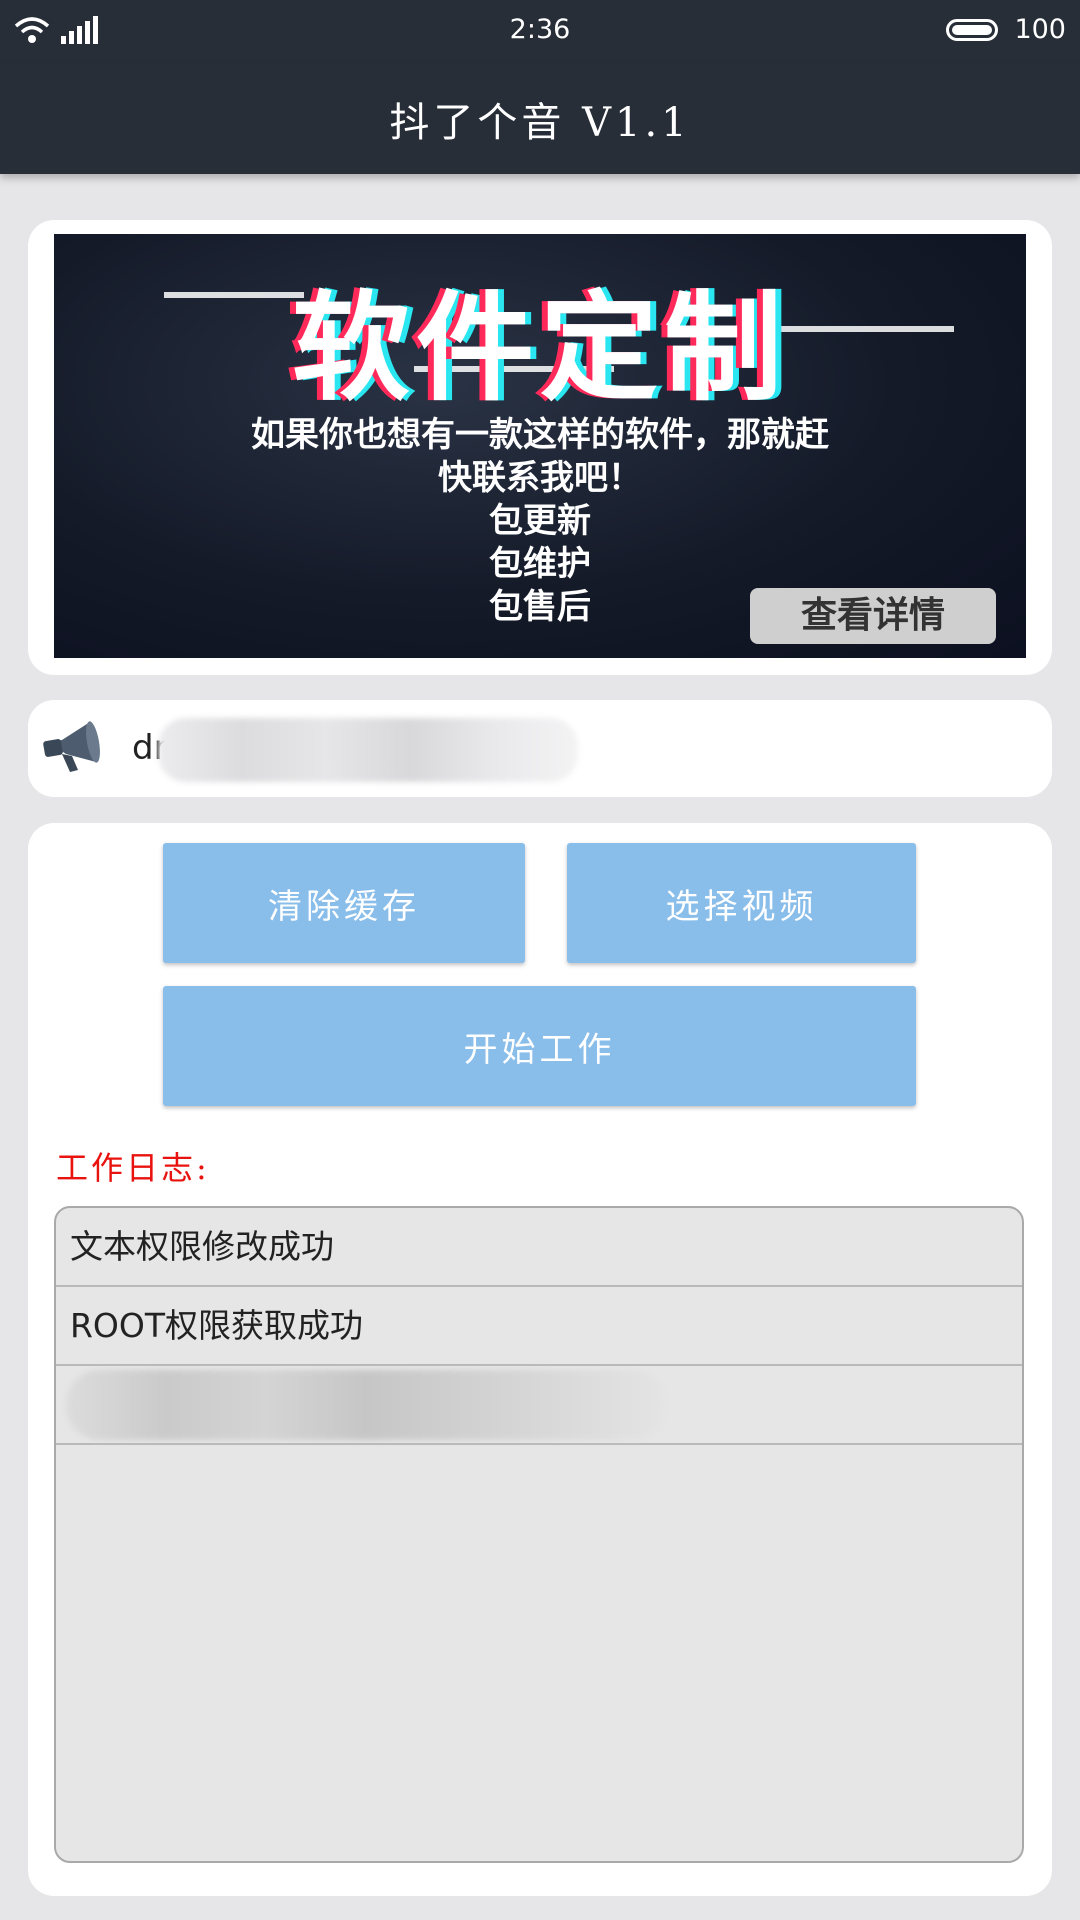 This screenshot has width=1080, height=1920. Describe the element at coordinates (539, 1049) in the screenshot. I see `start-work-label: 开始工作` at that location.